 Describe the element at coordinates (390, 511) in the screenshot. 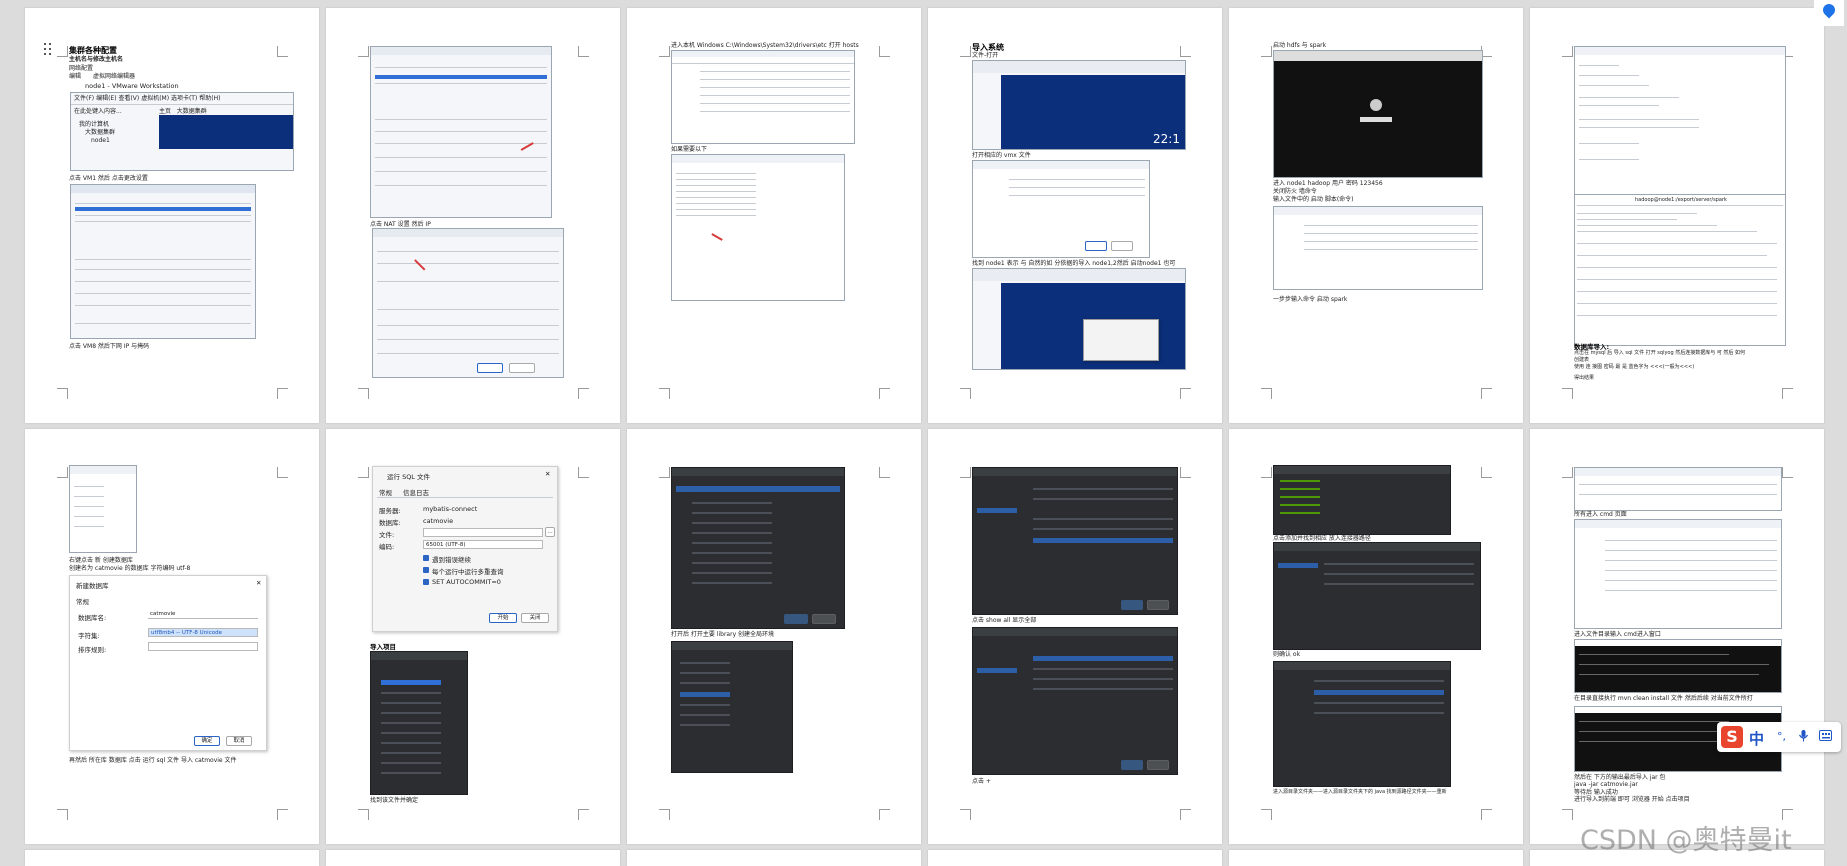

I see `server-label: 服务器:` at that location.